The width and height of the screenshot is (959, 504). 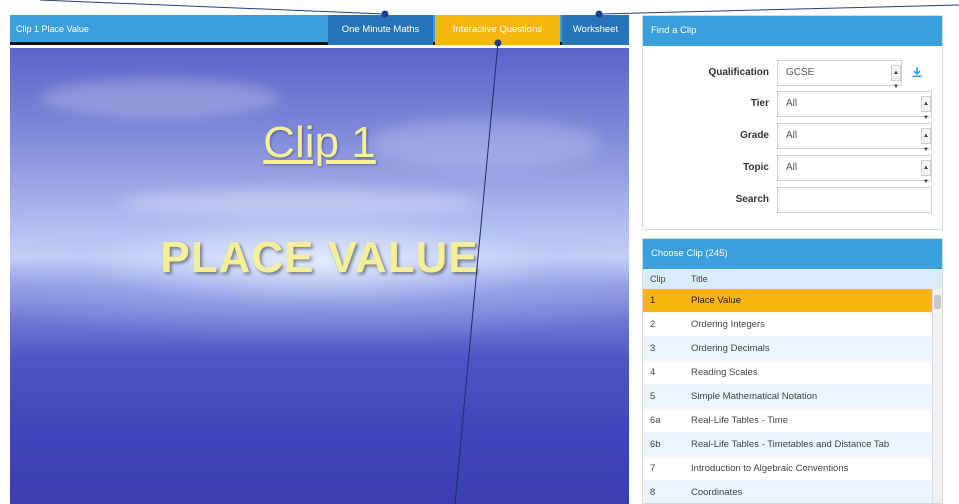 What do you see at coordinates (937, 302) in the screenshot?
I see `scrollbar-thumb` at bounding box center [937, 302].